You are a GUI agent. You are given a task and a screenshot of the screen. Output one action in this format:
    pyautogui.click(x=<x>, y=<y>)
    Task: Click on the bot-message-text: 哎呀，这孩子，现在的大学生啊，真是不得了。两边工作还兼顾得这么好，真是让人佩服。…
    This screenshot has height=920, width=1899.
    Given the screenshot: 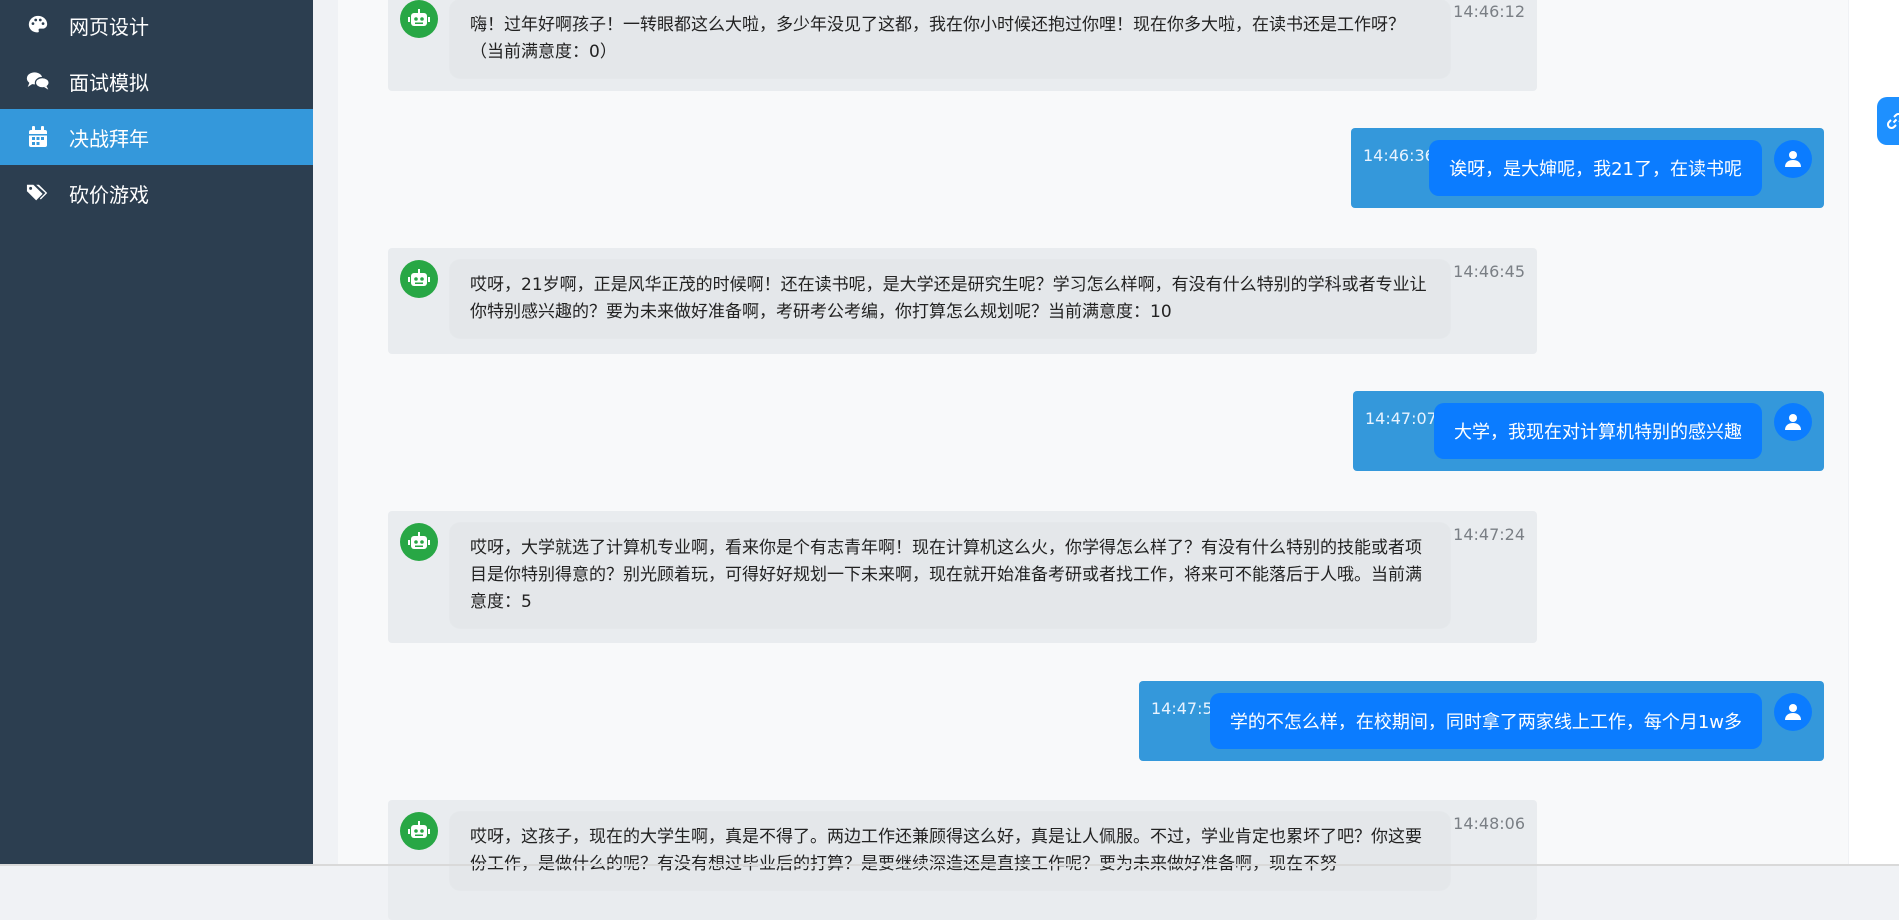 What is the action you would take?
    pyautogui.click(x=950, y=851)
    